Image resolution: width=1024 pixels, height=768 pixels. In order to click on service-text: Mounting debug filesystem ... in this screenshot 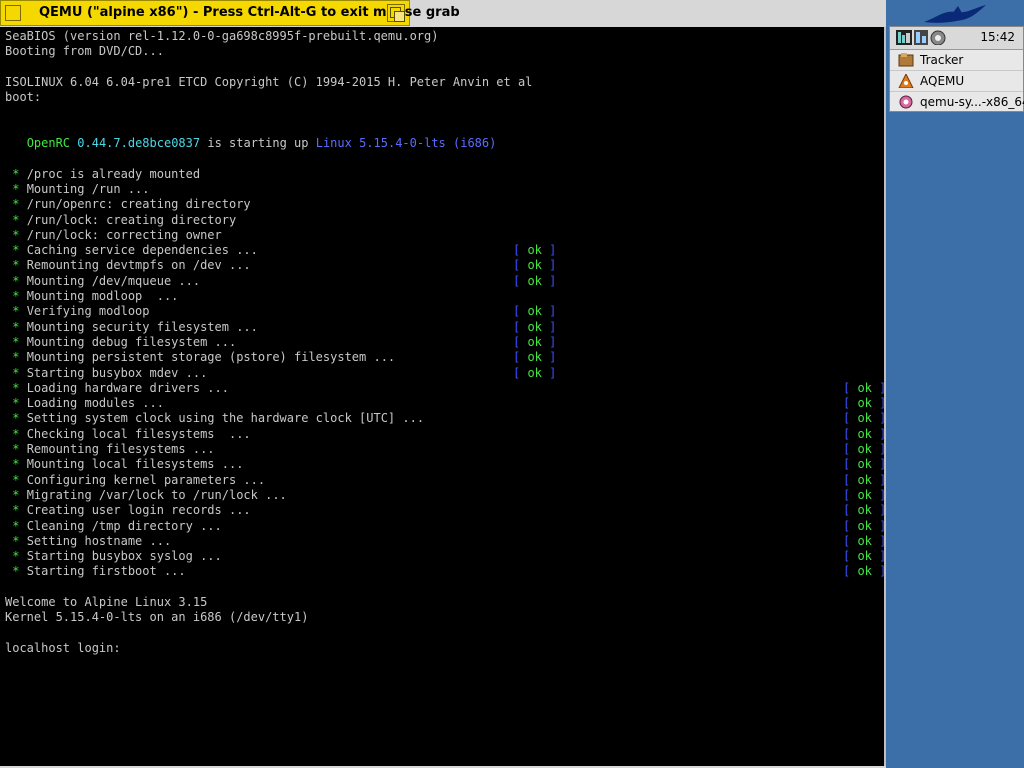, I will do `click(131, 341)`.